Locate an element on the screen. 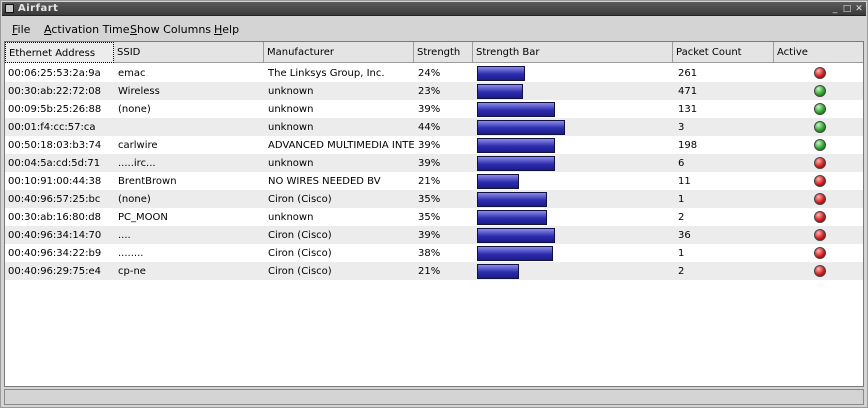 This screenshot has width=868, height=408. cell-strength: 38% is located at coordinates (429, 253).